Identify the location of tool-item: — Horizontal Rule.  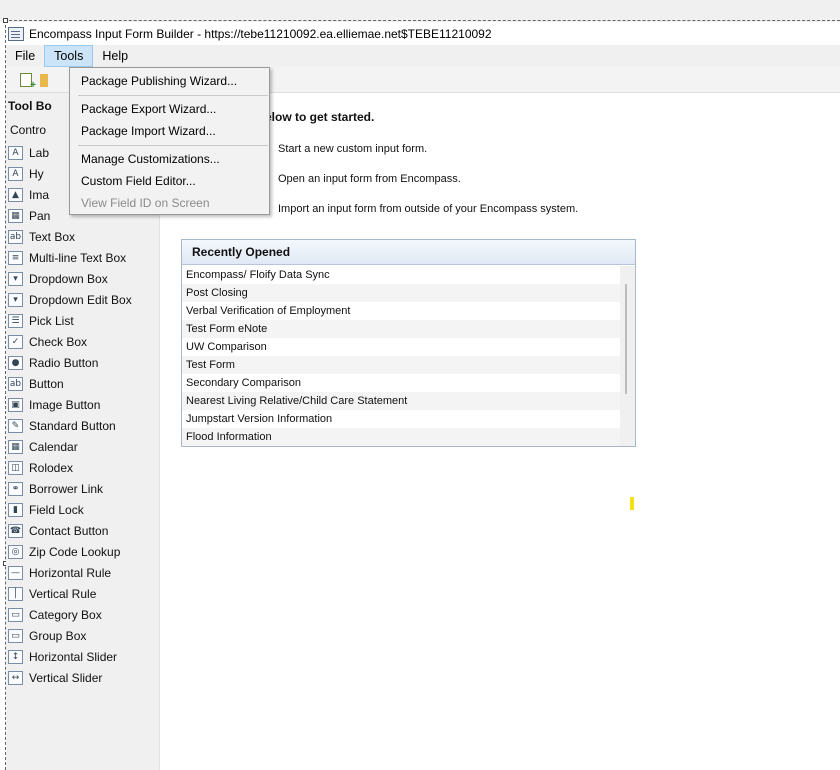
(70, 572).